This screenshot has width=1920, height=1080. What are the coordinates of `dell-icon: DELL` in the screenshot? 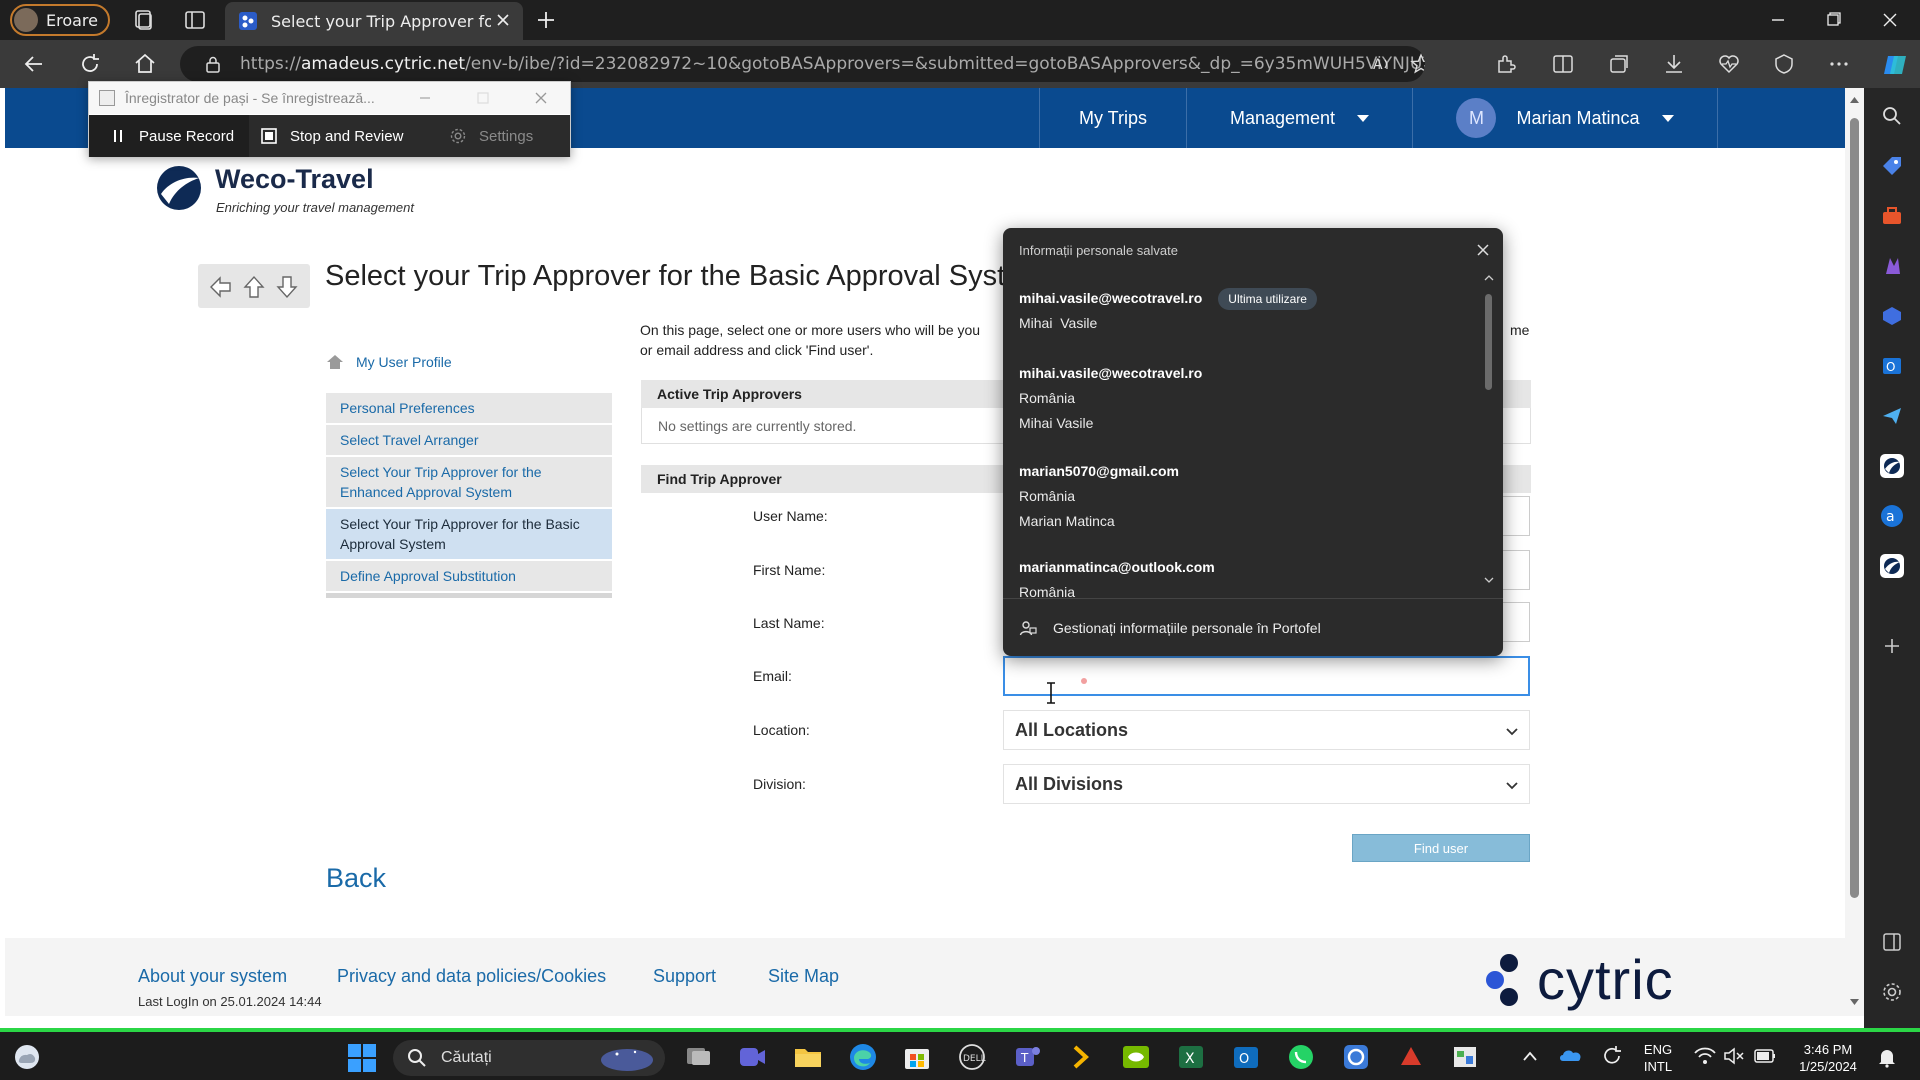 It's located at (972, 1057).